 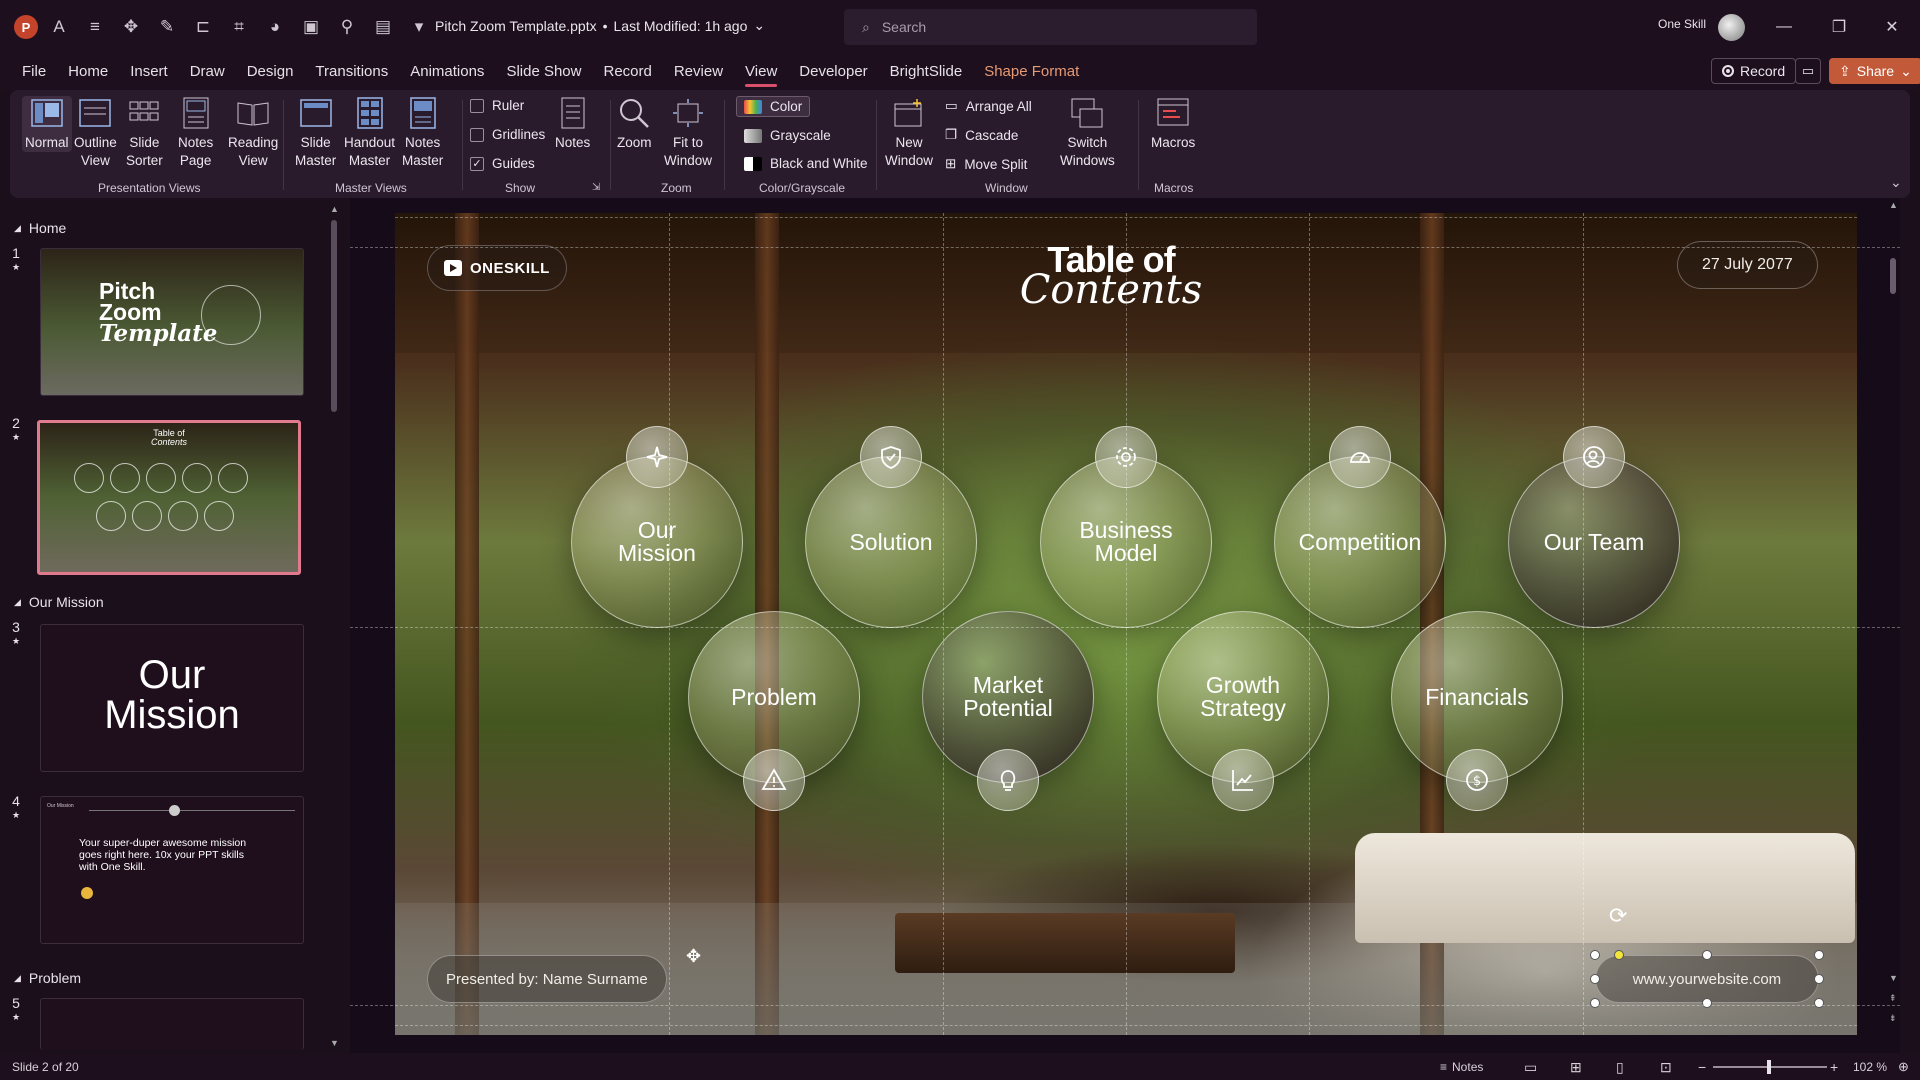 I want to click on shape-fill-icon: ◕, so click(x=275, y=27).